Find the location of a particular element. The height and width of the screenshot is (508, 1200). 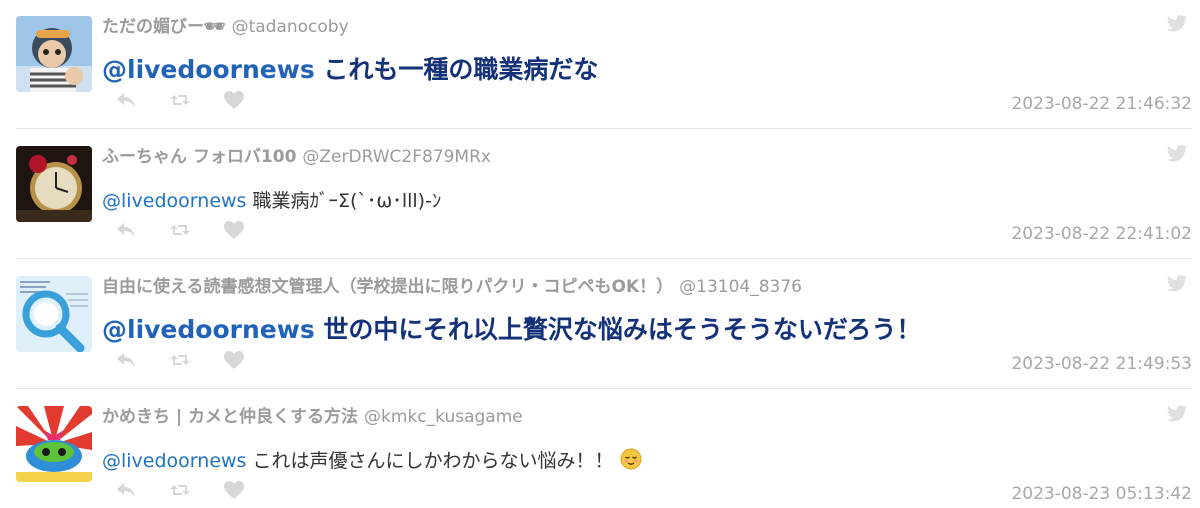

timestamp: 2023-08-22 21:46:32 is located at coordinates (1101, 104).